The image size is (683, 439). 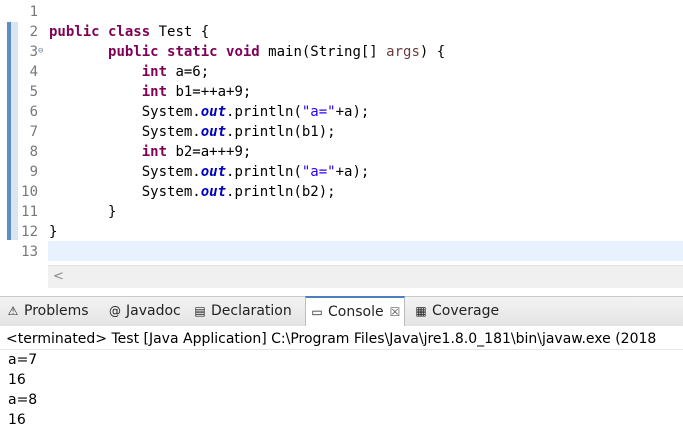 What do you see at coordinates (209, 152) in the screenshot?
I see `code-token: b2=a+++9;` at bounding box center [209, 152].